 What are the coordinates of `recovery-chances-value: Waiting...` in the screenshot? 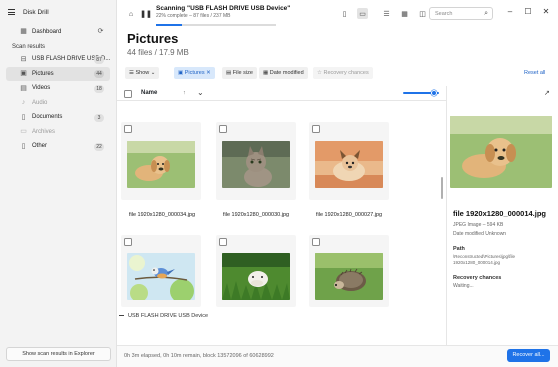 It's located at (463, 286).